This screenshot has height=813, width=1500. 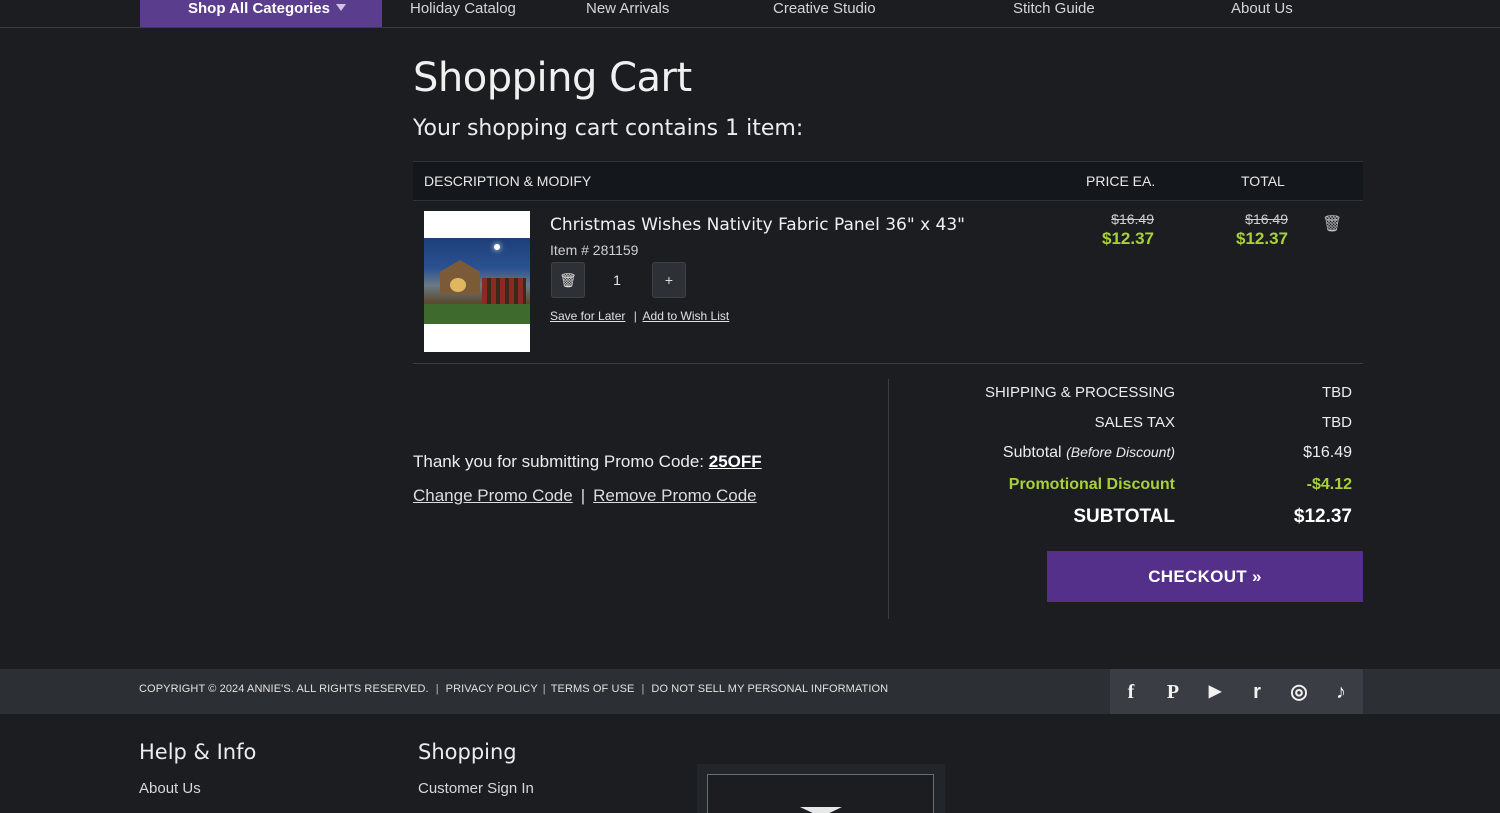 I want to click on promo-discount-label: Promotional Discount, so click(x=1091, y=484).